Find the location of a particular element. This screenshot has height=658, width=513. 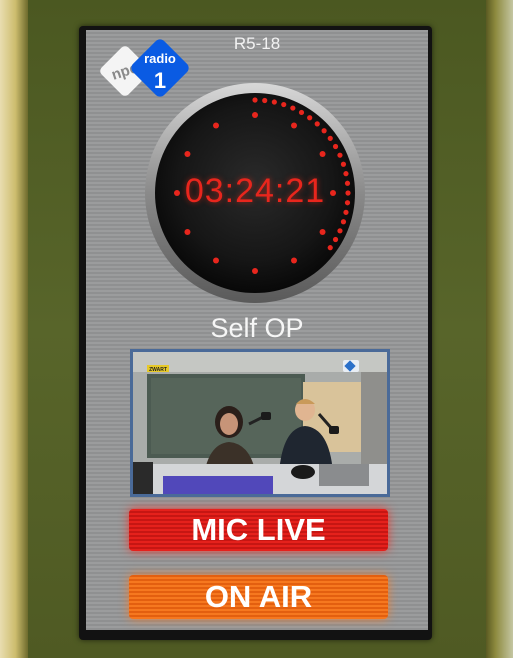

operator-mode-label: Self OP is located at coordinates (257, 328).